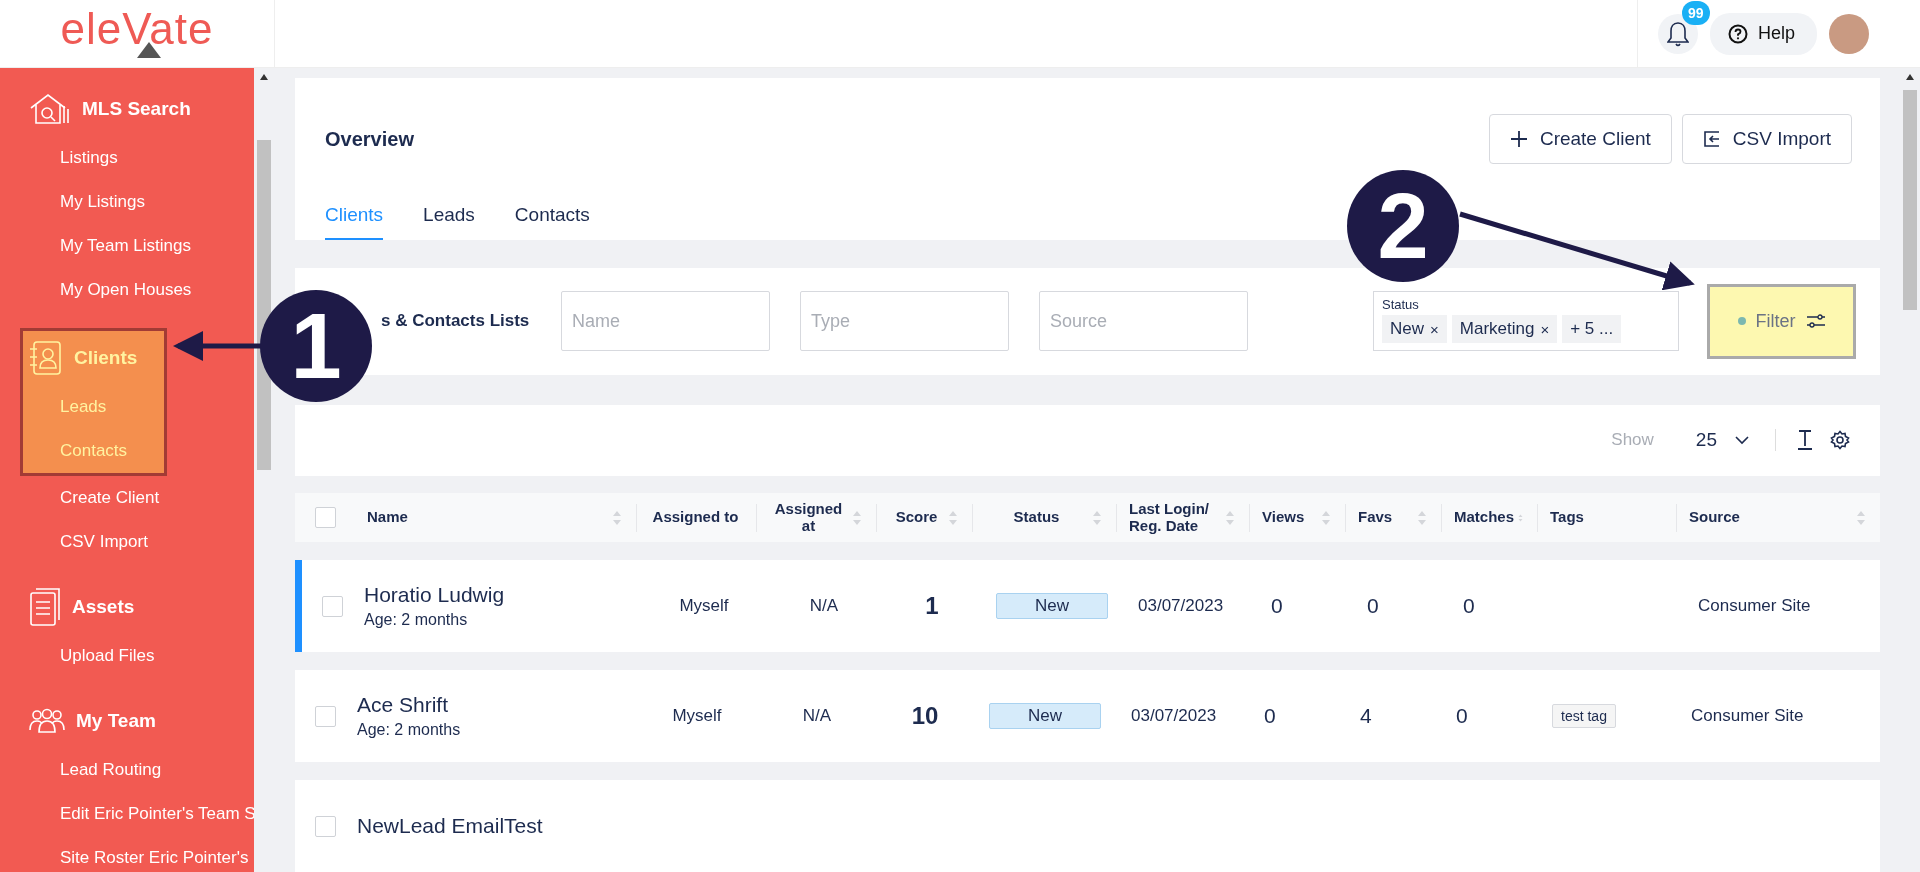 The image size is (1920, 872). I want to click on avatar, so click(1849, 33).